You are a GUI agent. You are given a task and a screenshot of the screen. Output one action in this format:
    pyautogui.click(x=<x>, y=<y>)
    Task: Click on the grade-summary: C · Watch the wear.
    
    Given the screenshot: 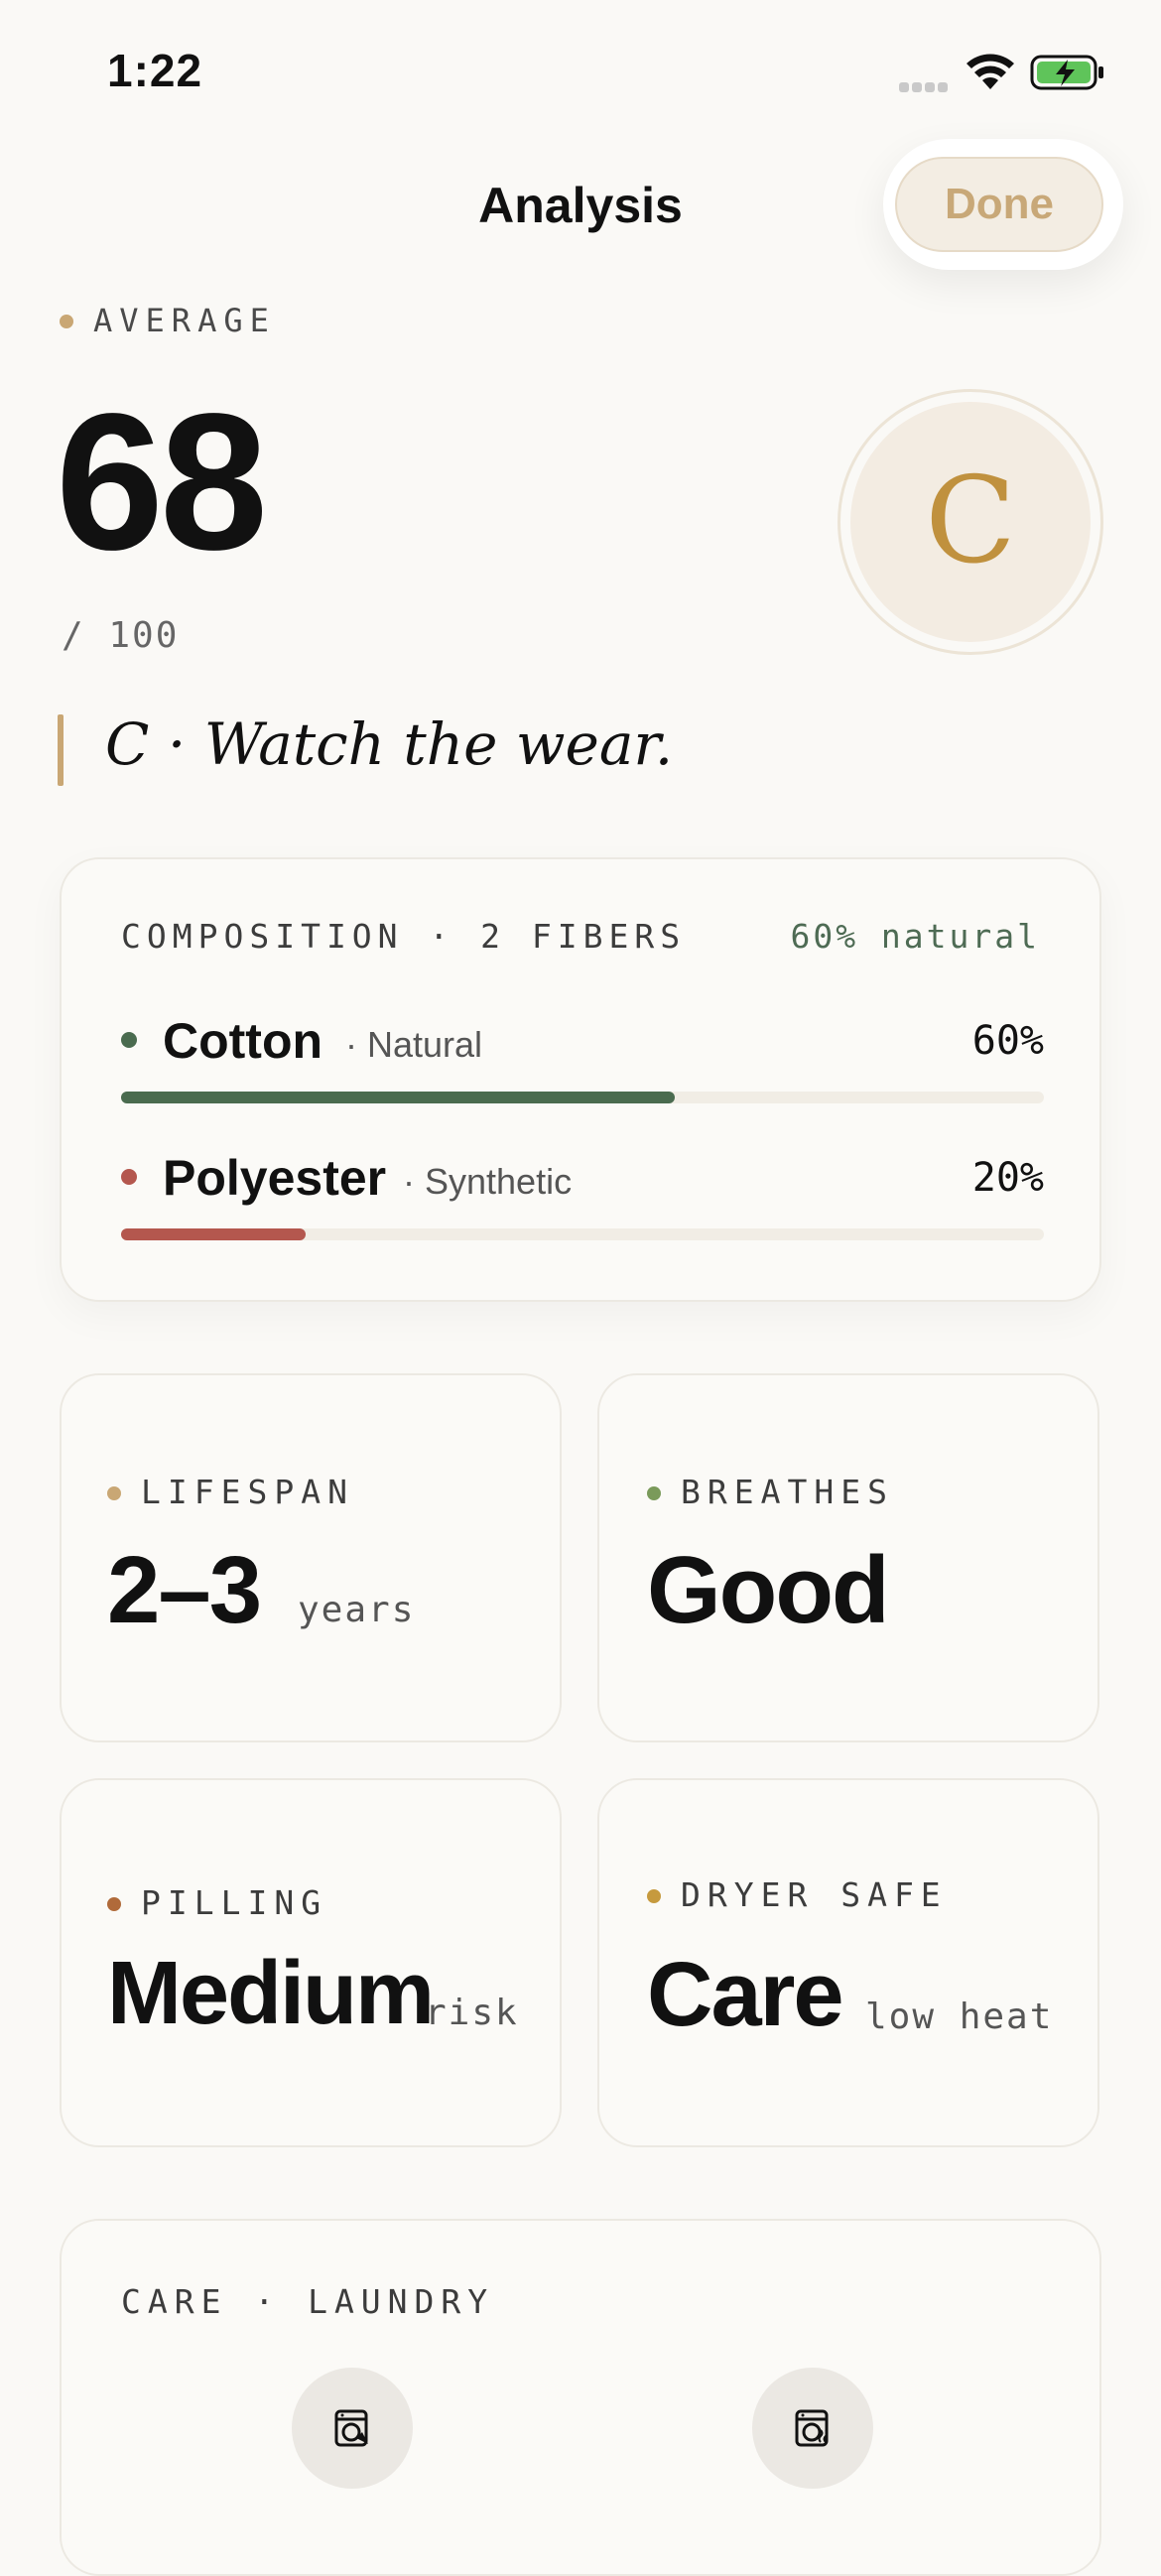 What is the action you would take?
    pyautogui.click(x=389, y=744)
    